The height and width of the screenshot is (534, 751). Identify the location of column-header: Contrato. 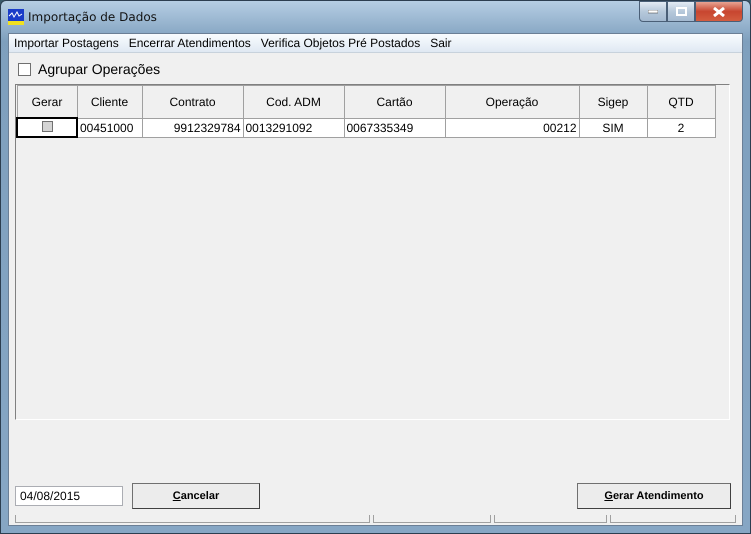
(192, 102).